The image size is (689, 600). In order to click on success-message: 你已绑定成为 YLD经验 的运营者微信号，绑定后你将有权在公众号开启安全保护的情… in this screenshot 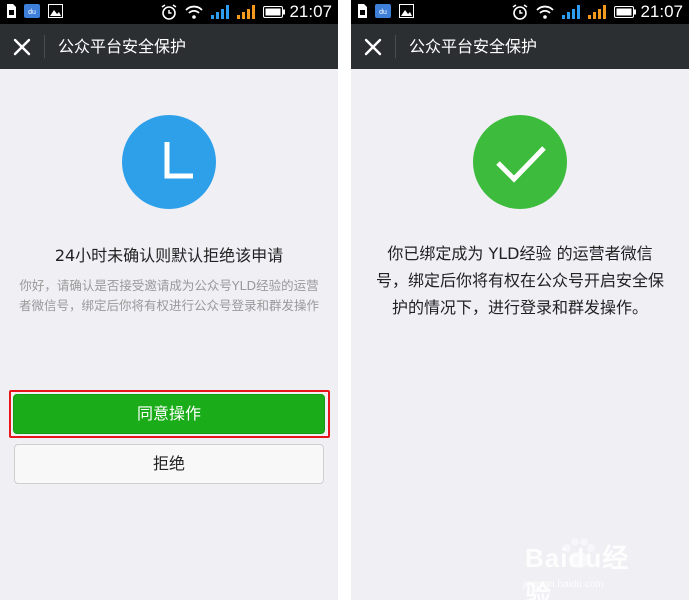, I will do `click(519, 280)`.